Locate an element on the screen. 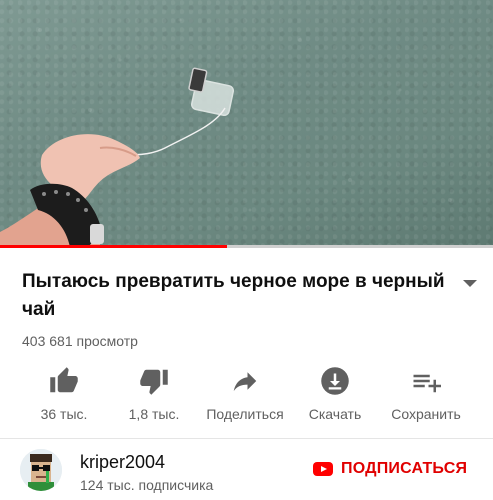  youtube-logo-icon is located at coordinates (323, 469).